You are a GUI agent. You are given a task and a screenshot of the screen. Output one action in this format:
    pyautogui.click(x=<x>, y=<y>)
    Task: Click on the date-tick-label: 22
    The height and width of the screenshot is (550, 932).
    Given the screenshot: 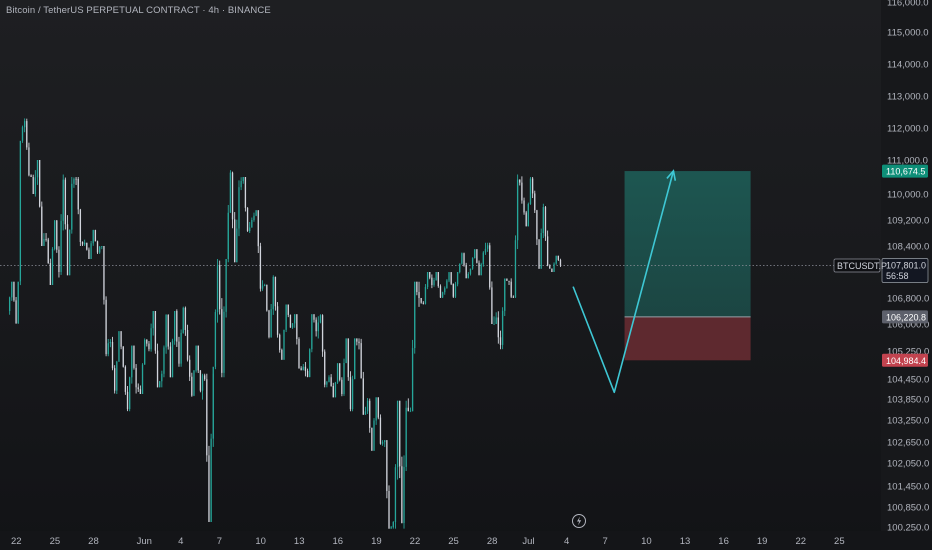 What is the action you would take?
    pyautogui.click(x=800, y=541)
    